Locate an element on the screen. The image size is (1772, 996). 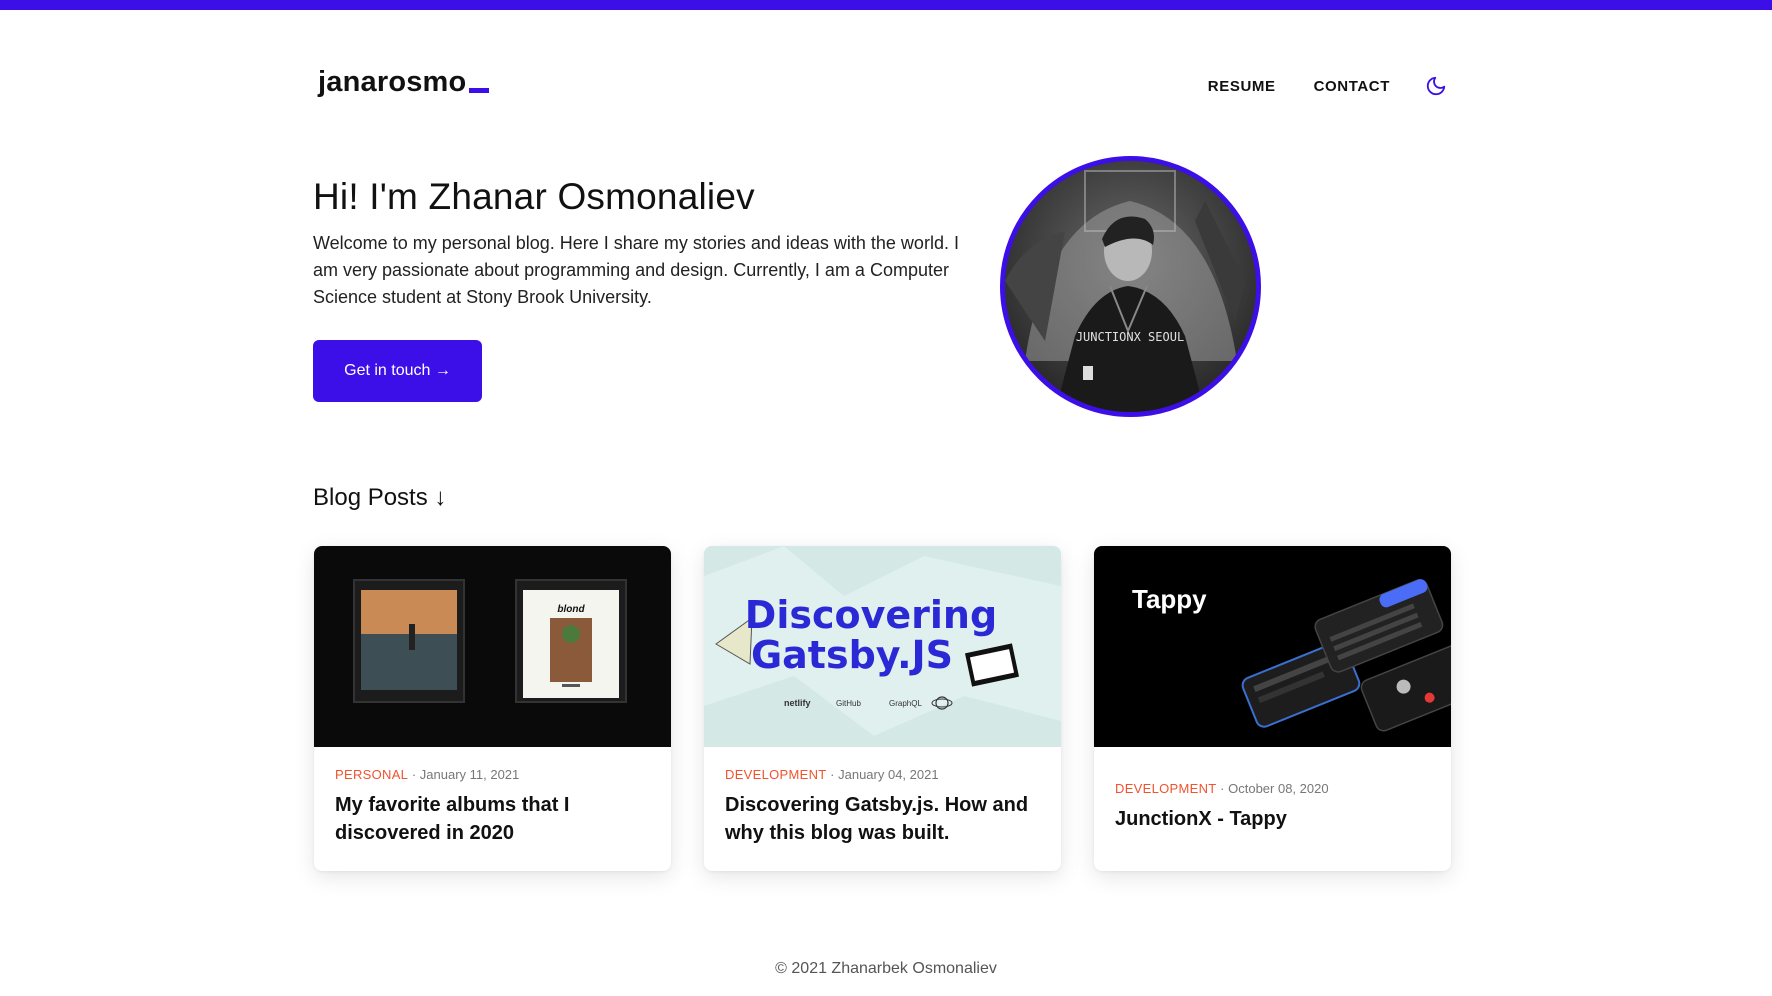
main-nav: RESUME CONTACT is located at coordinates (1329, 86).